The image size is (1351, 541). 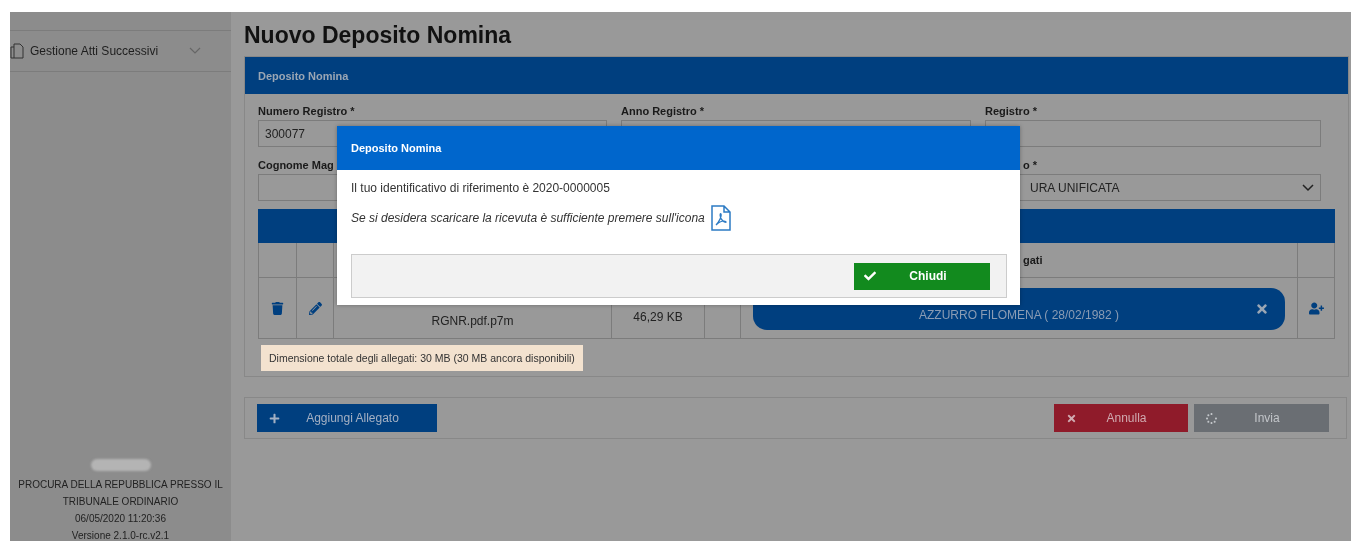 I want to click on footer-text: PROCURA DELLA REPUBBLICA PRESSO IL, so click(x=120, y=484).